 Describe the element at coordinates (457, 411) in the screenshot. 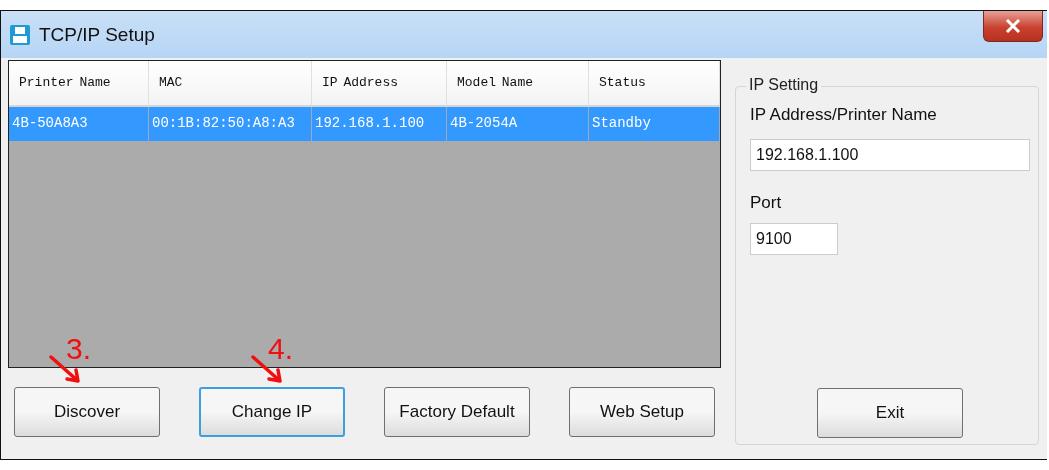

I see `action-button: Factory Default` at that location.